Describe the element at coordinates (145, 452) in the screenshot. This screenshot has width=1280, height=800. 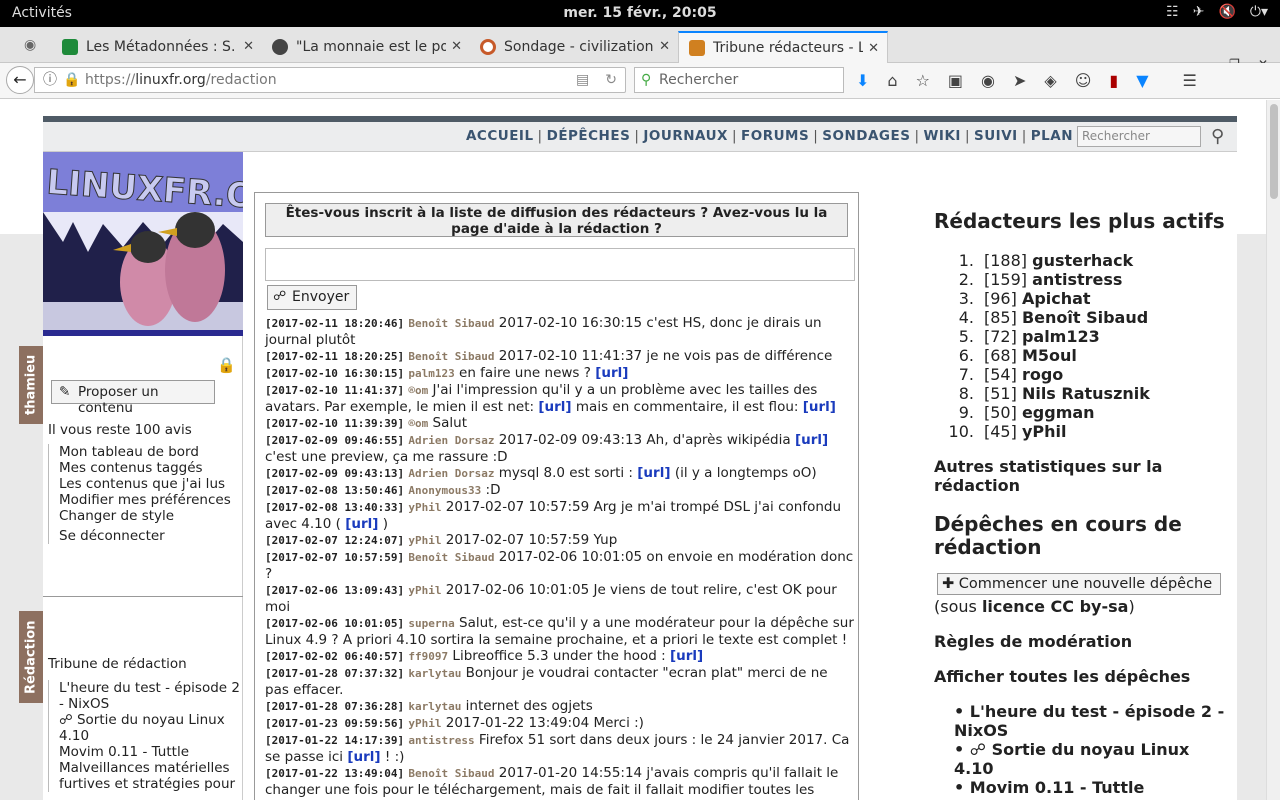
I see `link-dashboard: Mon tableau de bord` at that location.